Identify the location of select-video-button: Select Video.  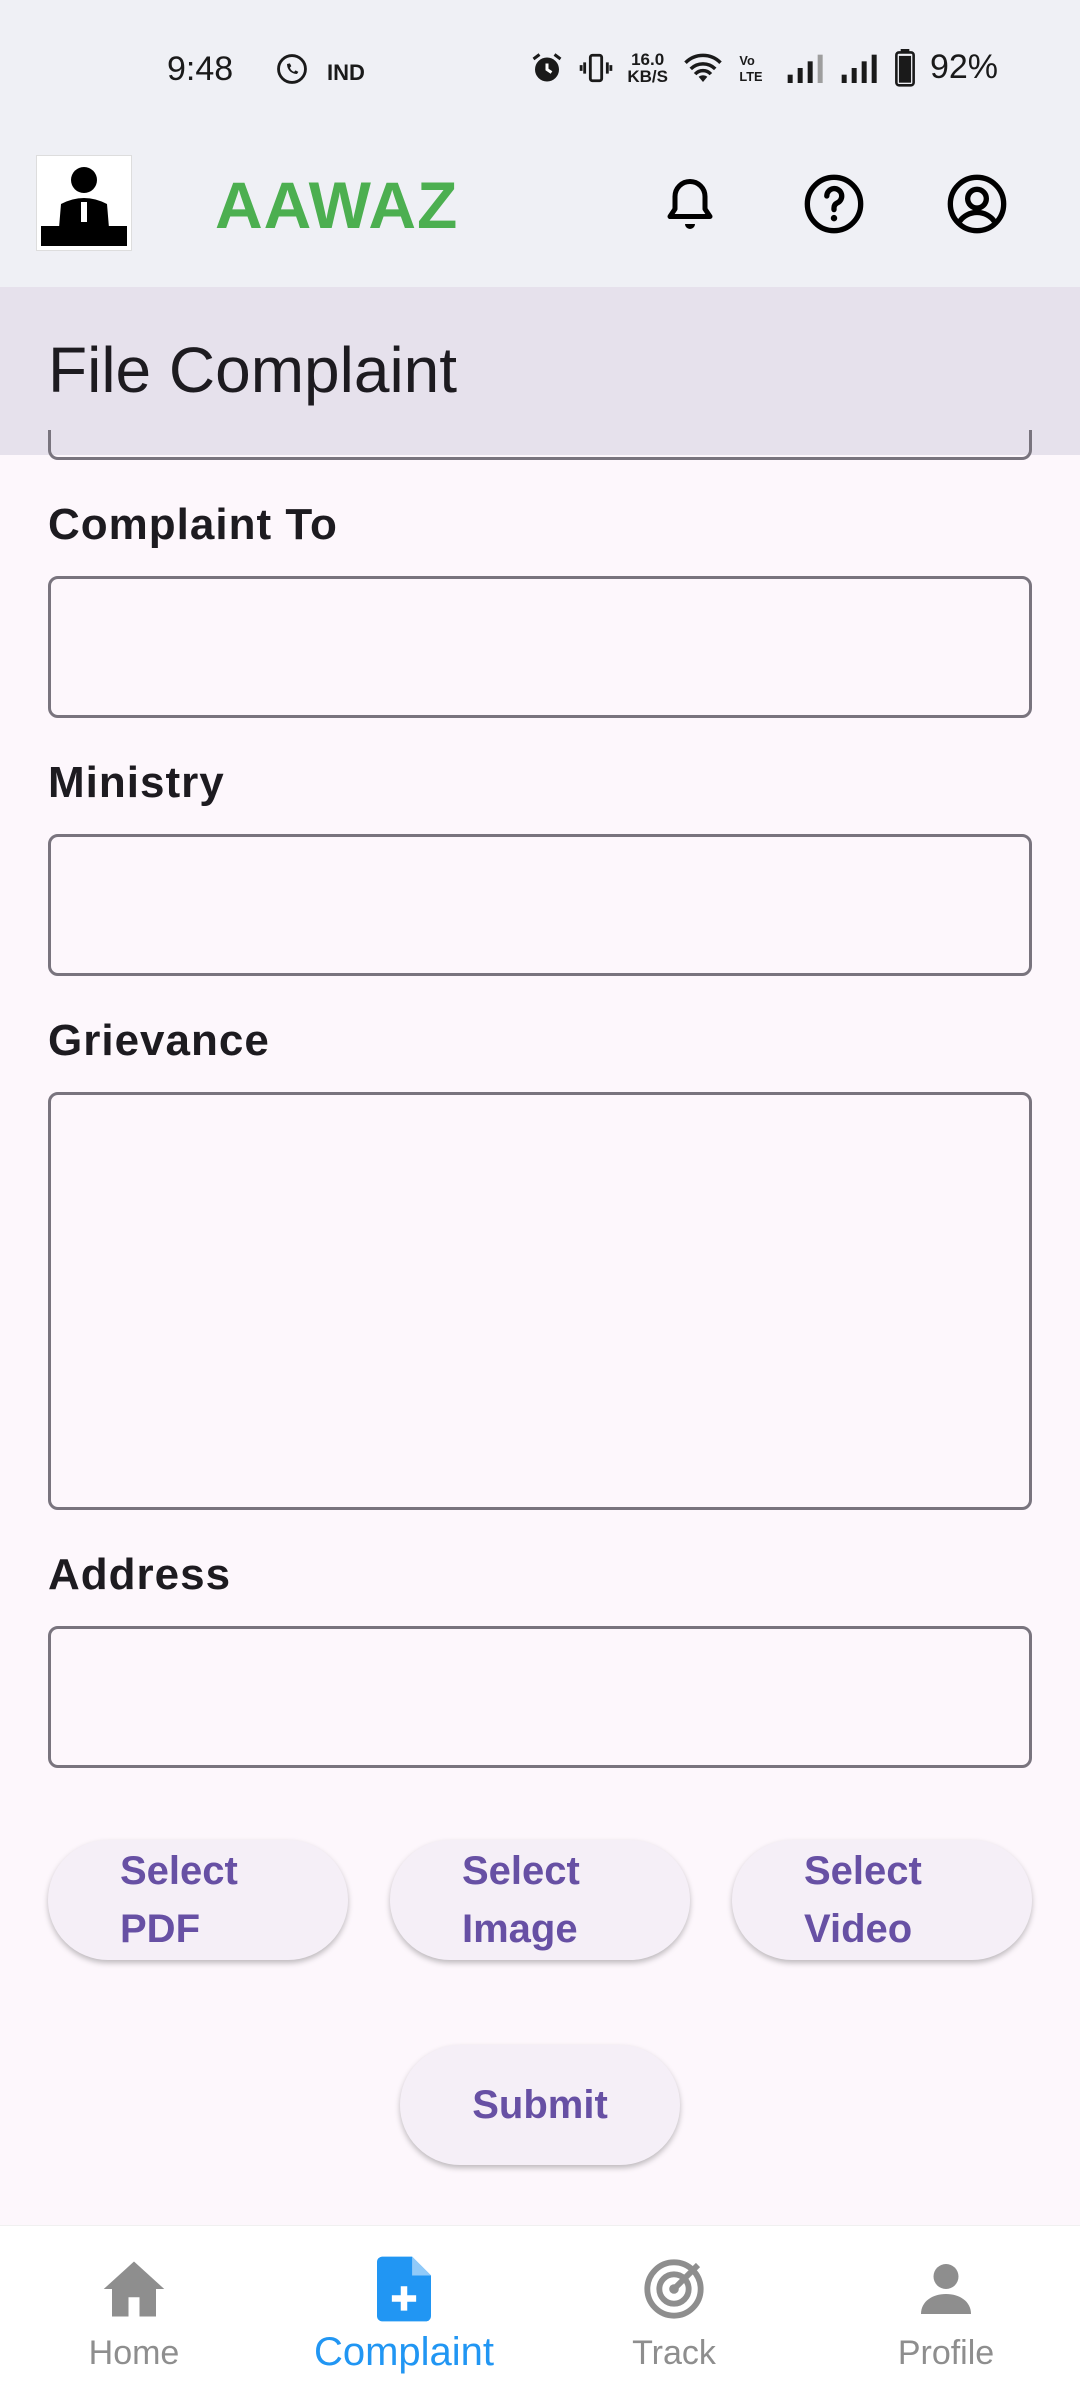
(882, 1900).